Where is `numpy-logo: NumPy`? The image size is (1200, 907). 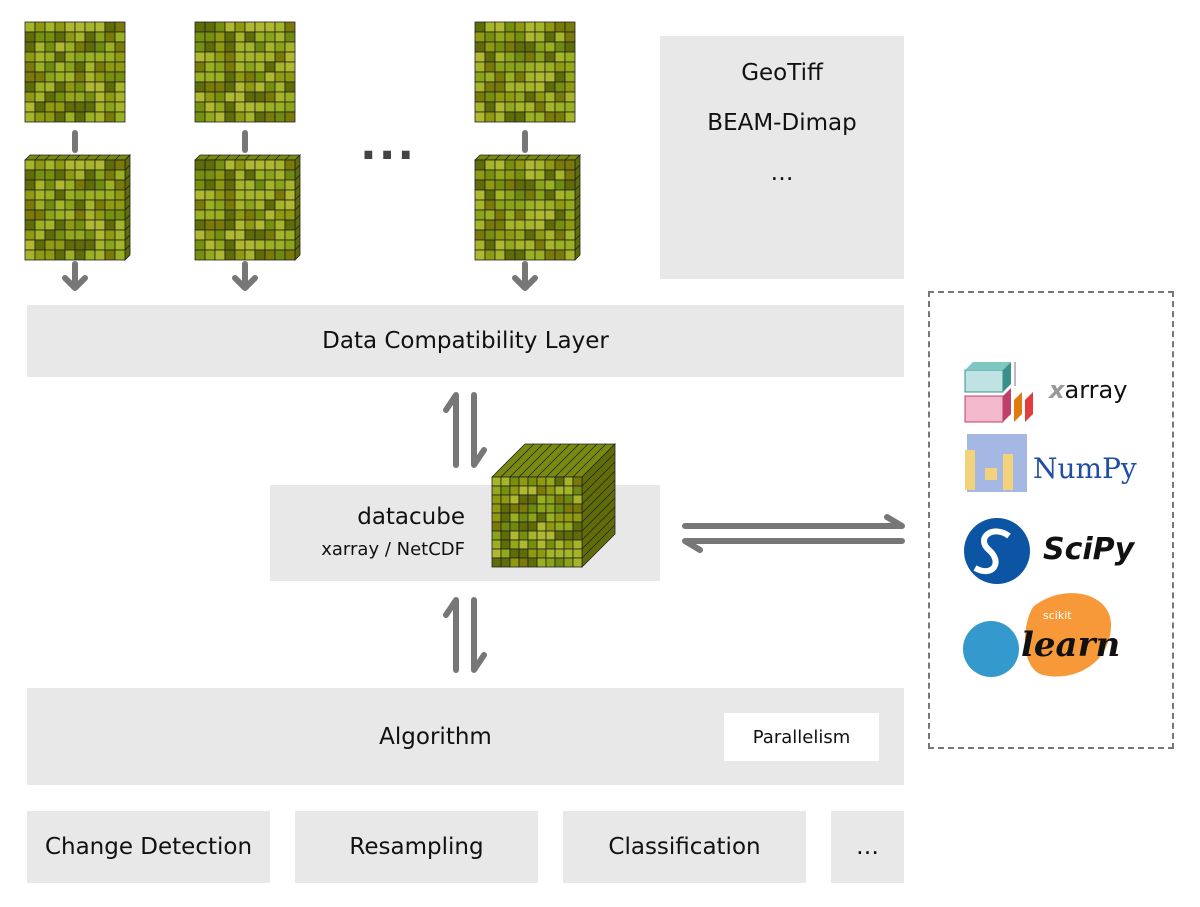
numpy-logo: NumPy is located at coordinates (1053, 464).